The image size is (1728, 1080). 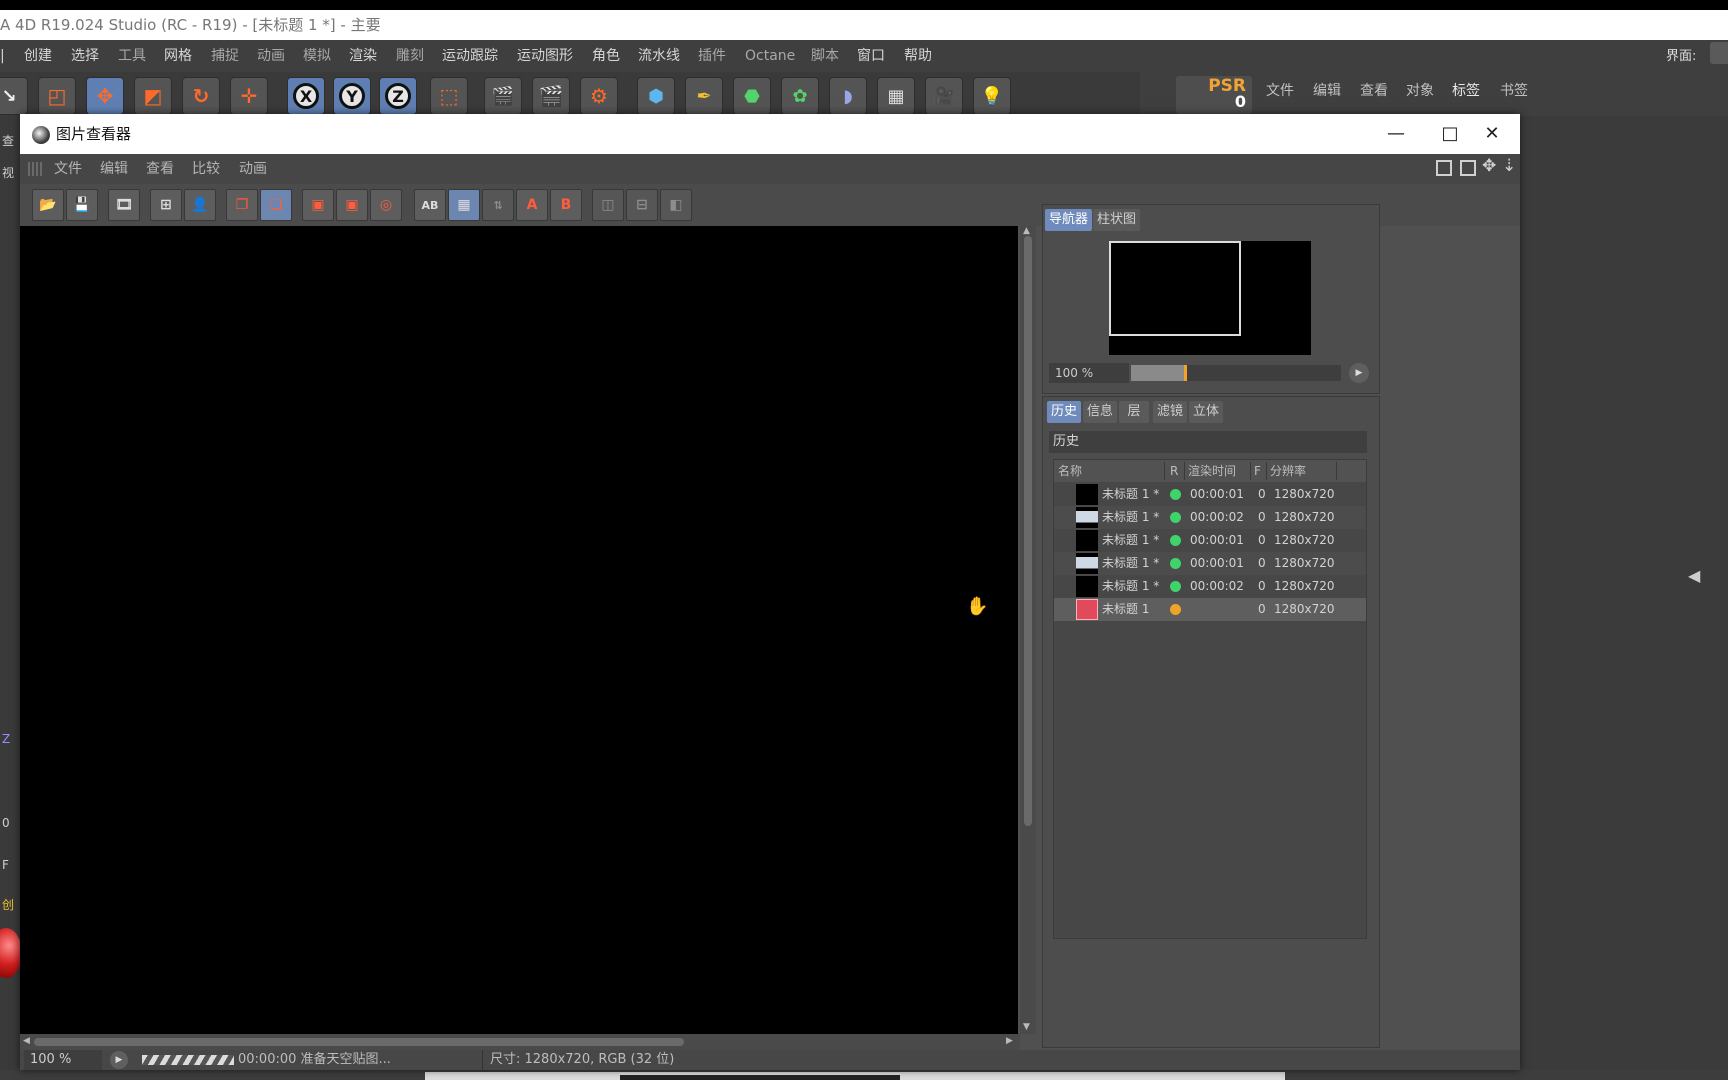 What do you see at coordinates (752, 96) in the screenshot?
I see `subdivision-icon: ⬣` at bounding box center [752, 96].